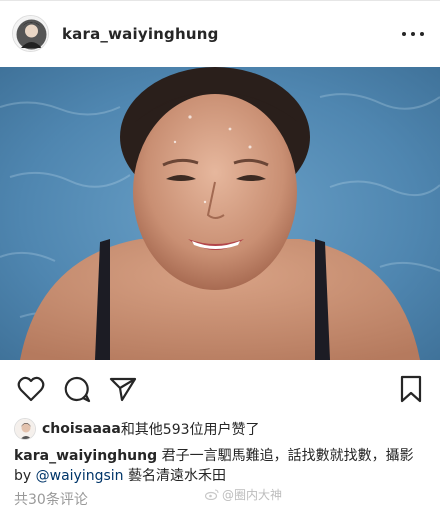 The width and height of the screenshot is (440, 507). Describe the element at coordinates (411, 389) in the screenshot. I see `bookmark-icon` at that location.